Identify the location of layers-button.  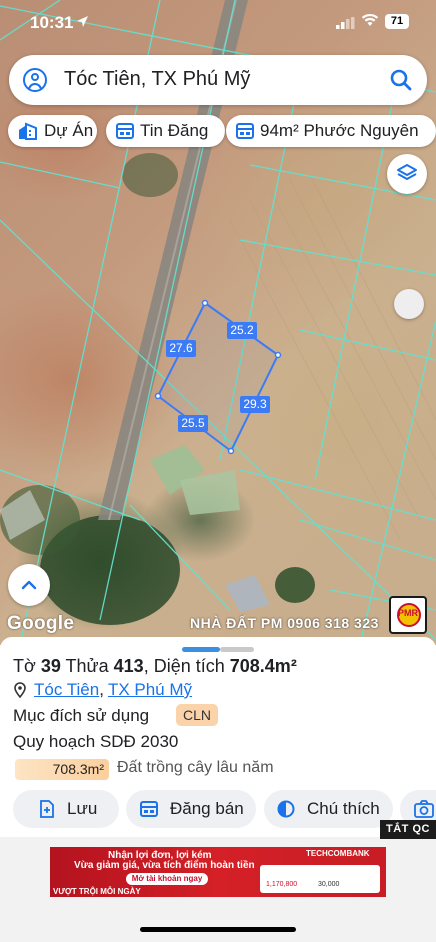
(407, 174).